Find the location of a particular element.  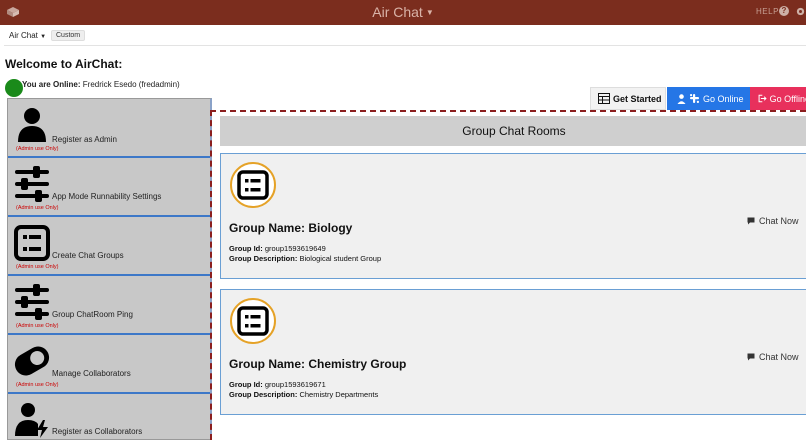

sidebar-item-label: App Mode Runnability Settings is located at coordinates (107, 196).